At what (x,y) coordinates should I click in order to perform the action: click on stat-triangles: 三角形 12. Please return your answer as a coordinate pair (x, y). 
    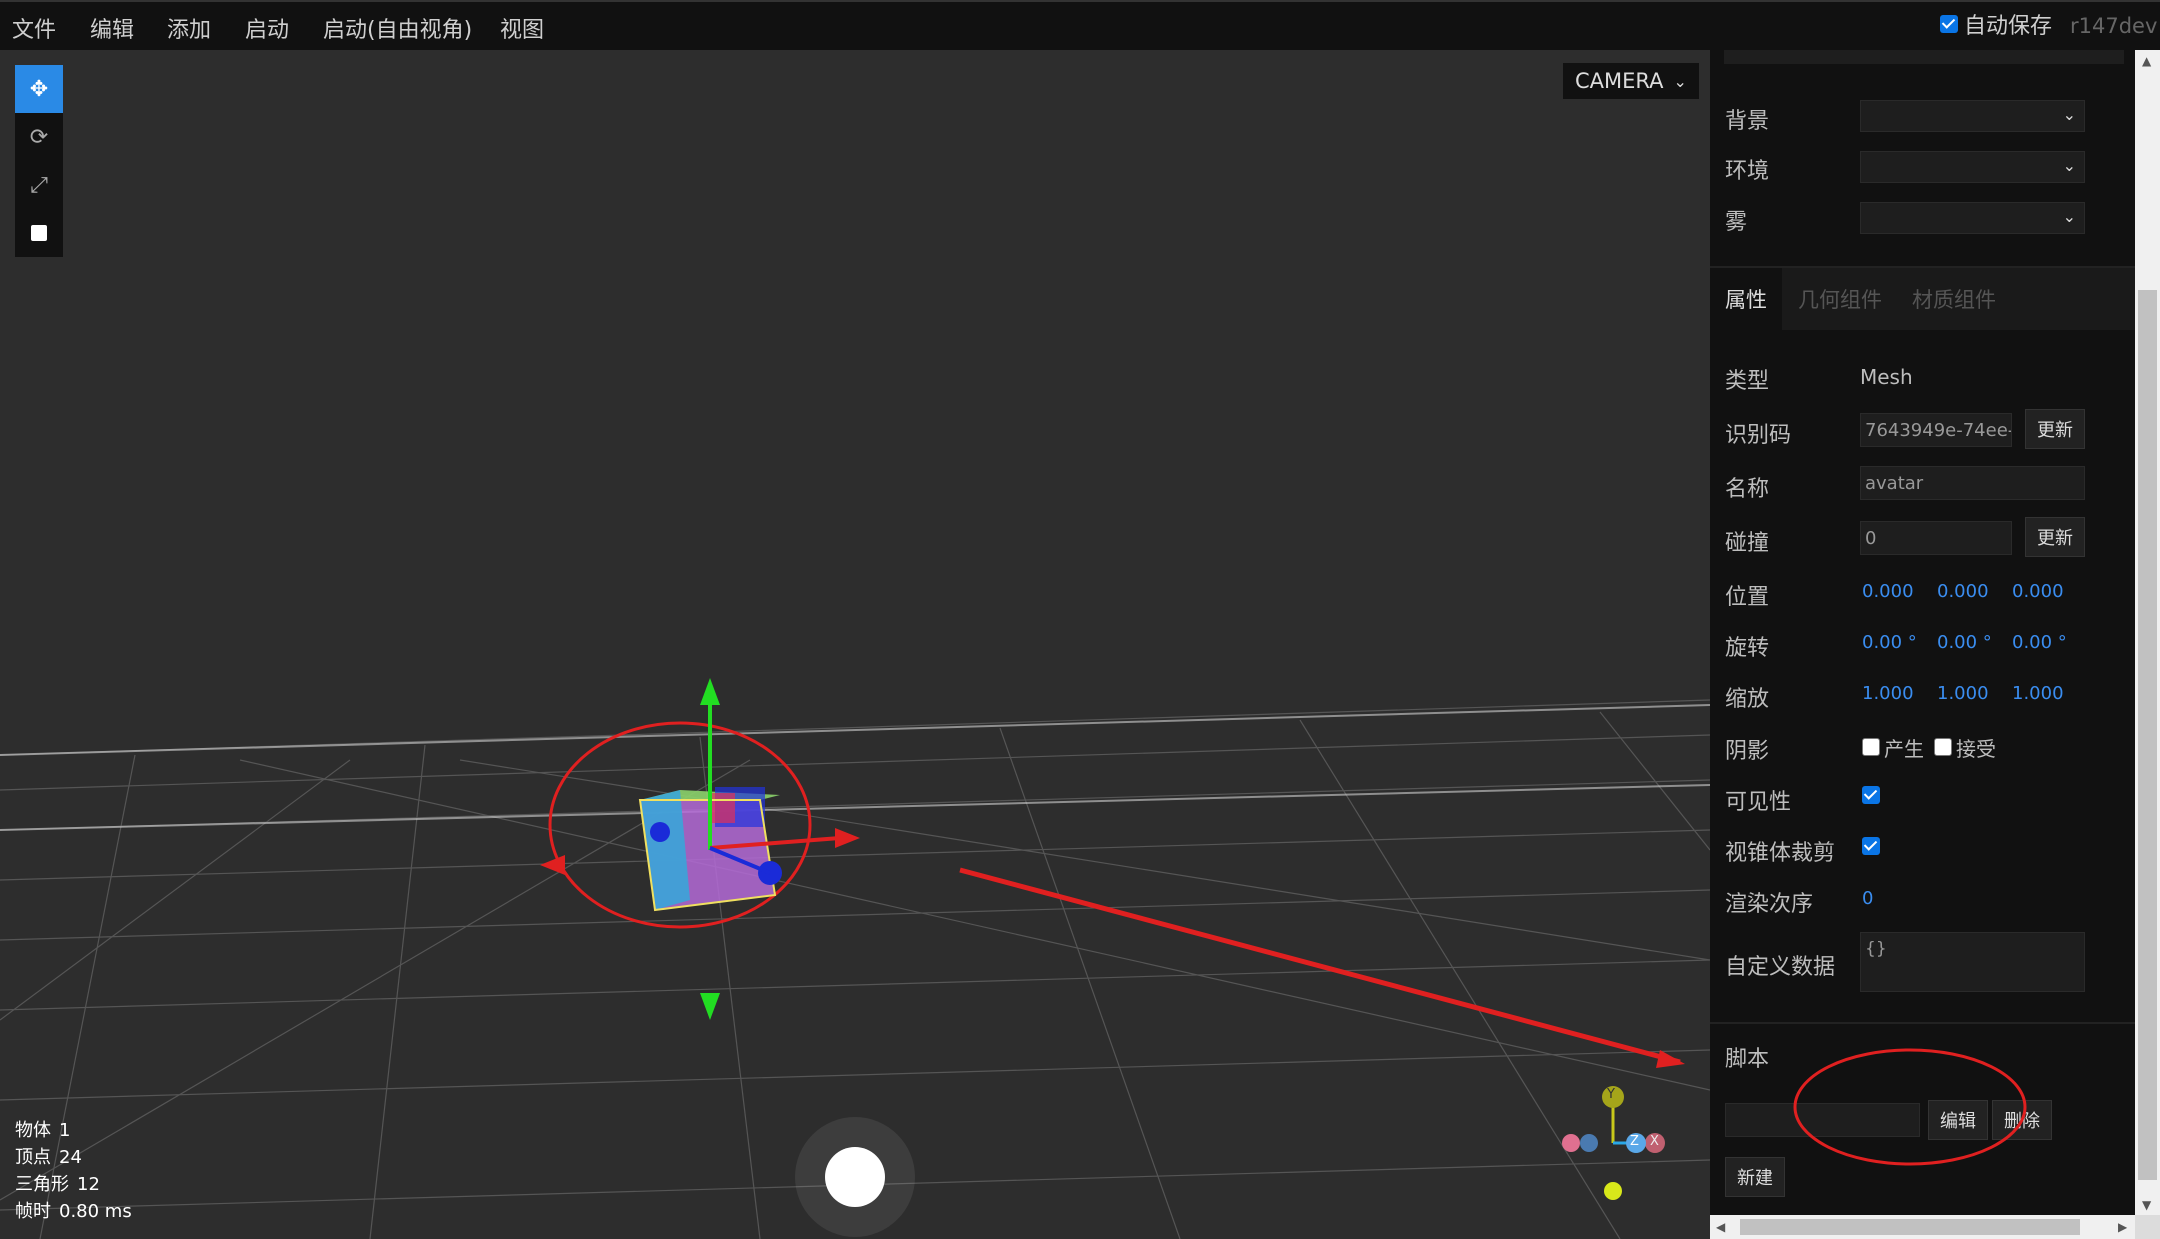
    Looking at the image, I should click on (73, 1184).